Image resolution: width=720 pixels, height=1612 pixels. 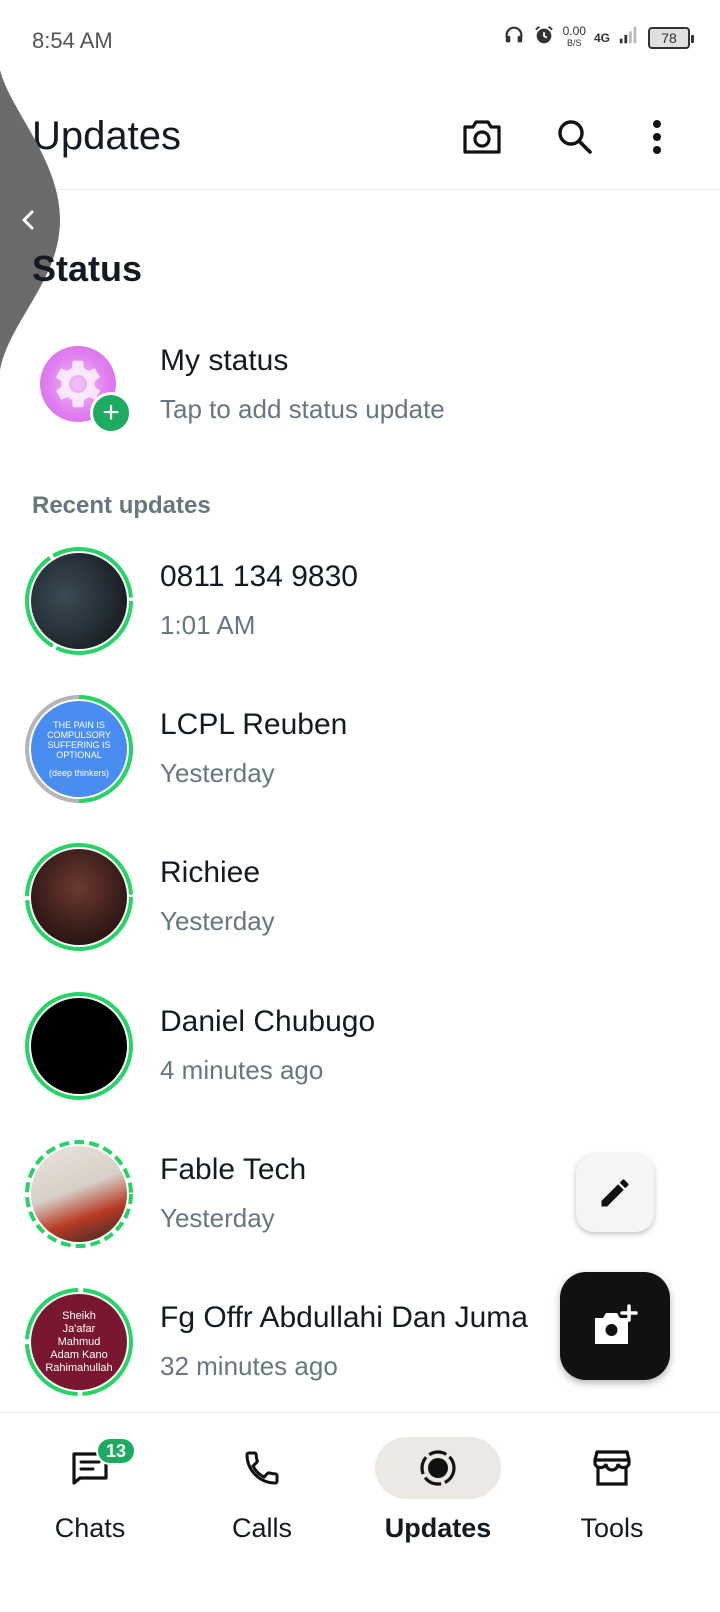 I want to click on status-row: Daniel Chubugo 4 minutes ago, so click(x=360, y=1063).